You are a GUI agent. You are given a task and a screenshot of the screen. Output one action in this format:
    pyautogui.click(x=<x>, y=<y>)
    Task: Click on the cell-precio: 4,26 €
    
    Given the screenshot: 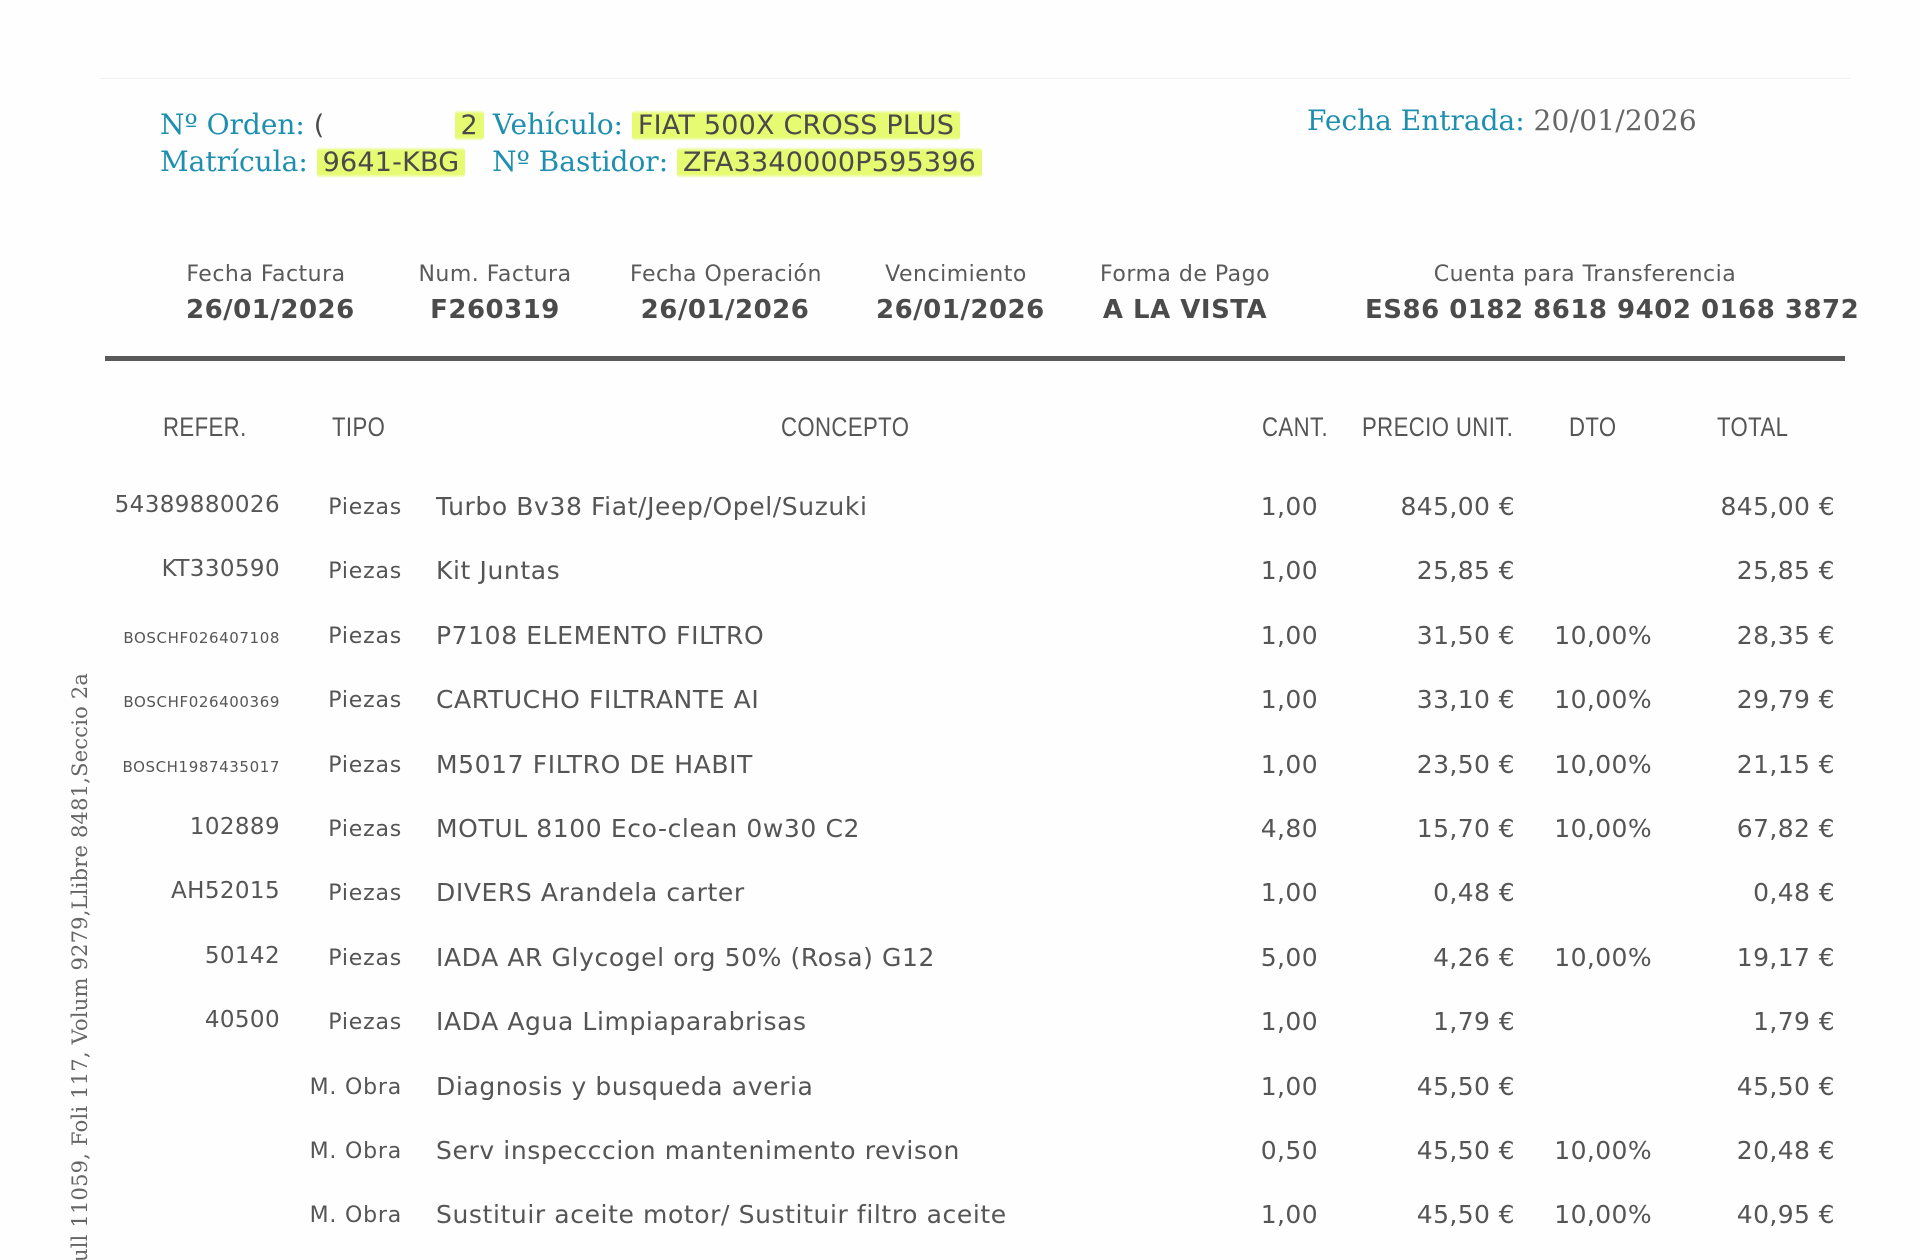 What is the action you would take?
    pyautogui.click(x=1474, y=957)
    